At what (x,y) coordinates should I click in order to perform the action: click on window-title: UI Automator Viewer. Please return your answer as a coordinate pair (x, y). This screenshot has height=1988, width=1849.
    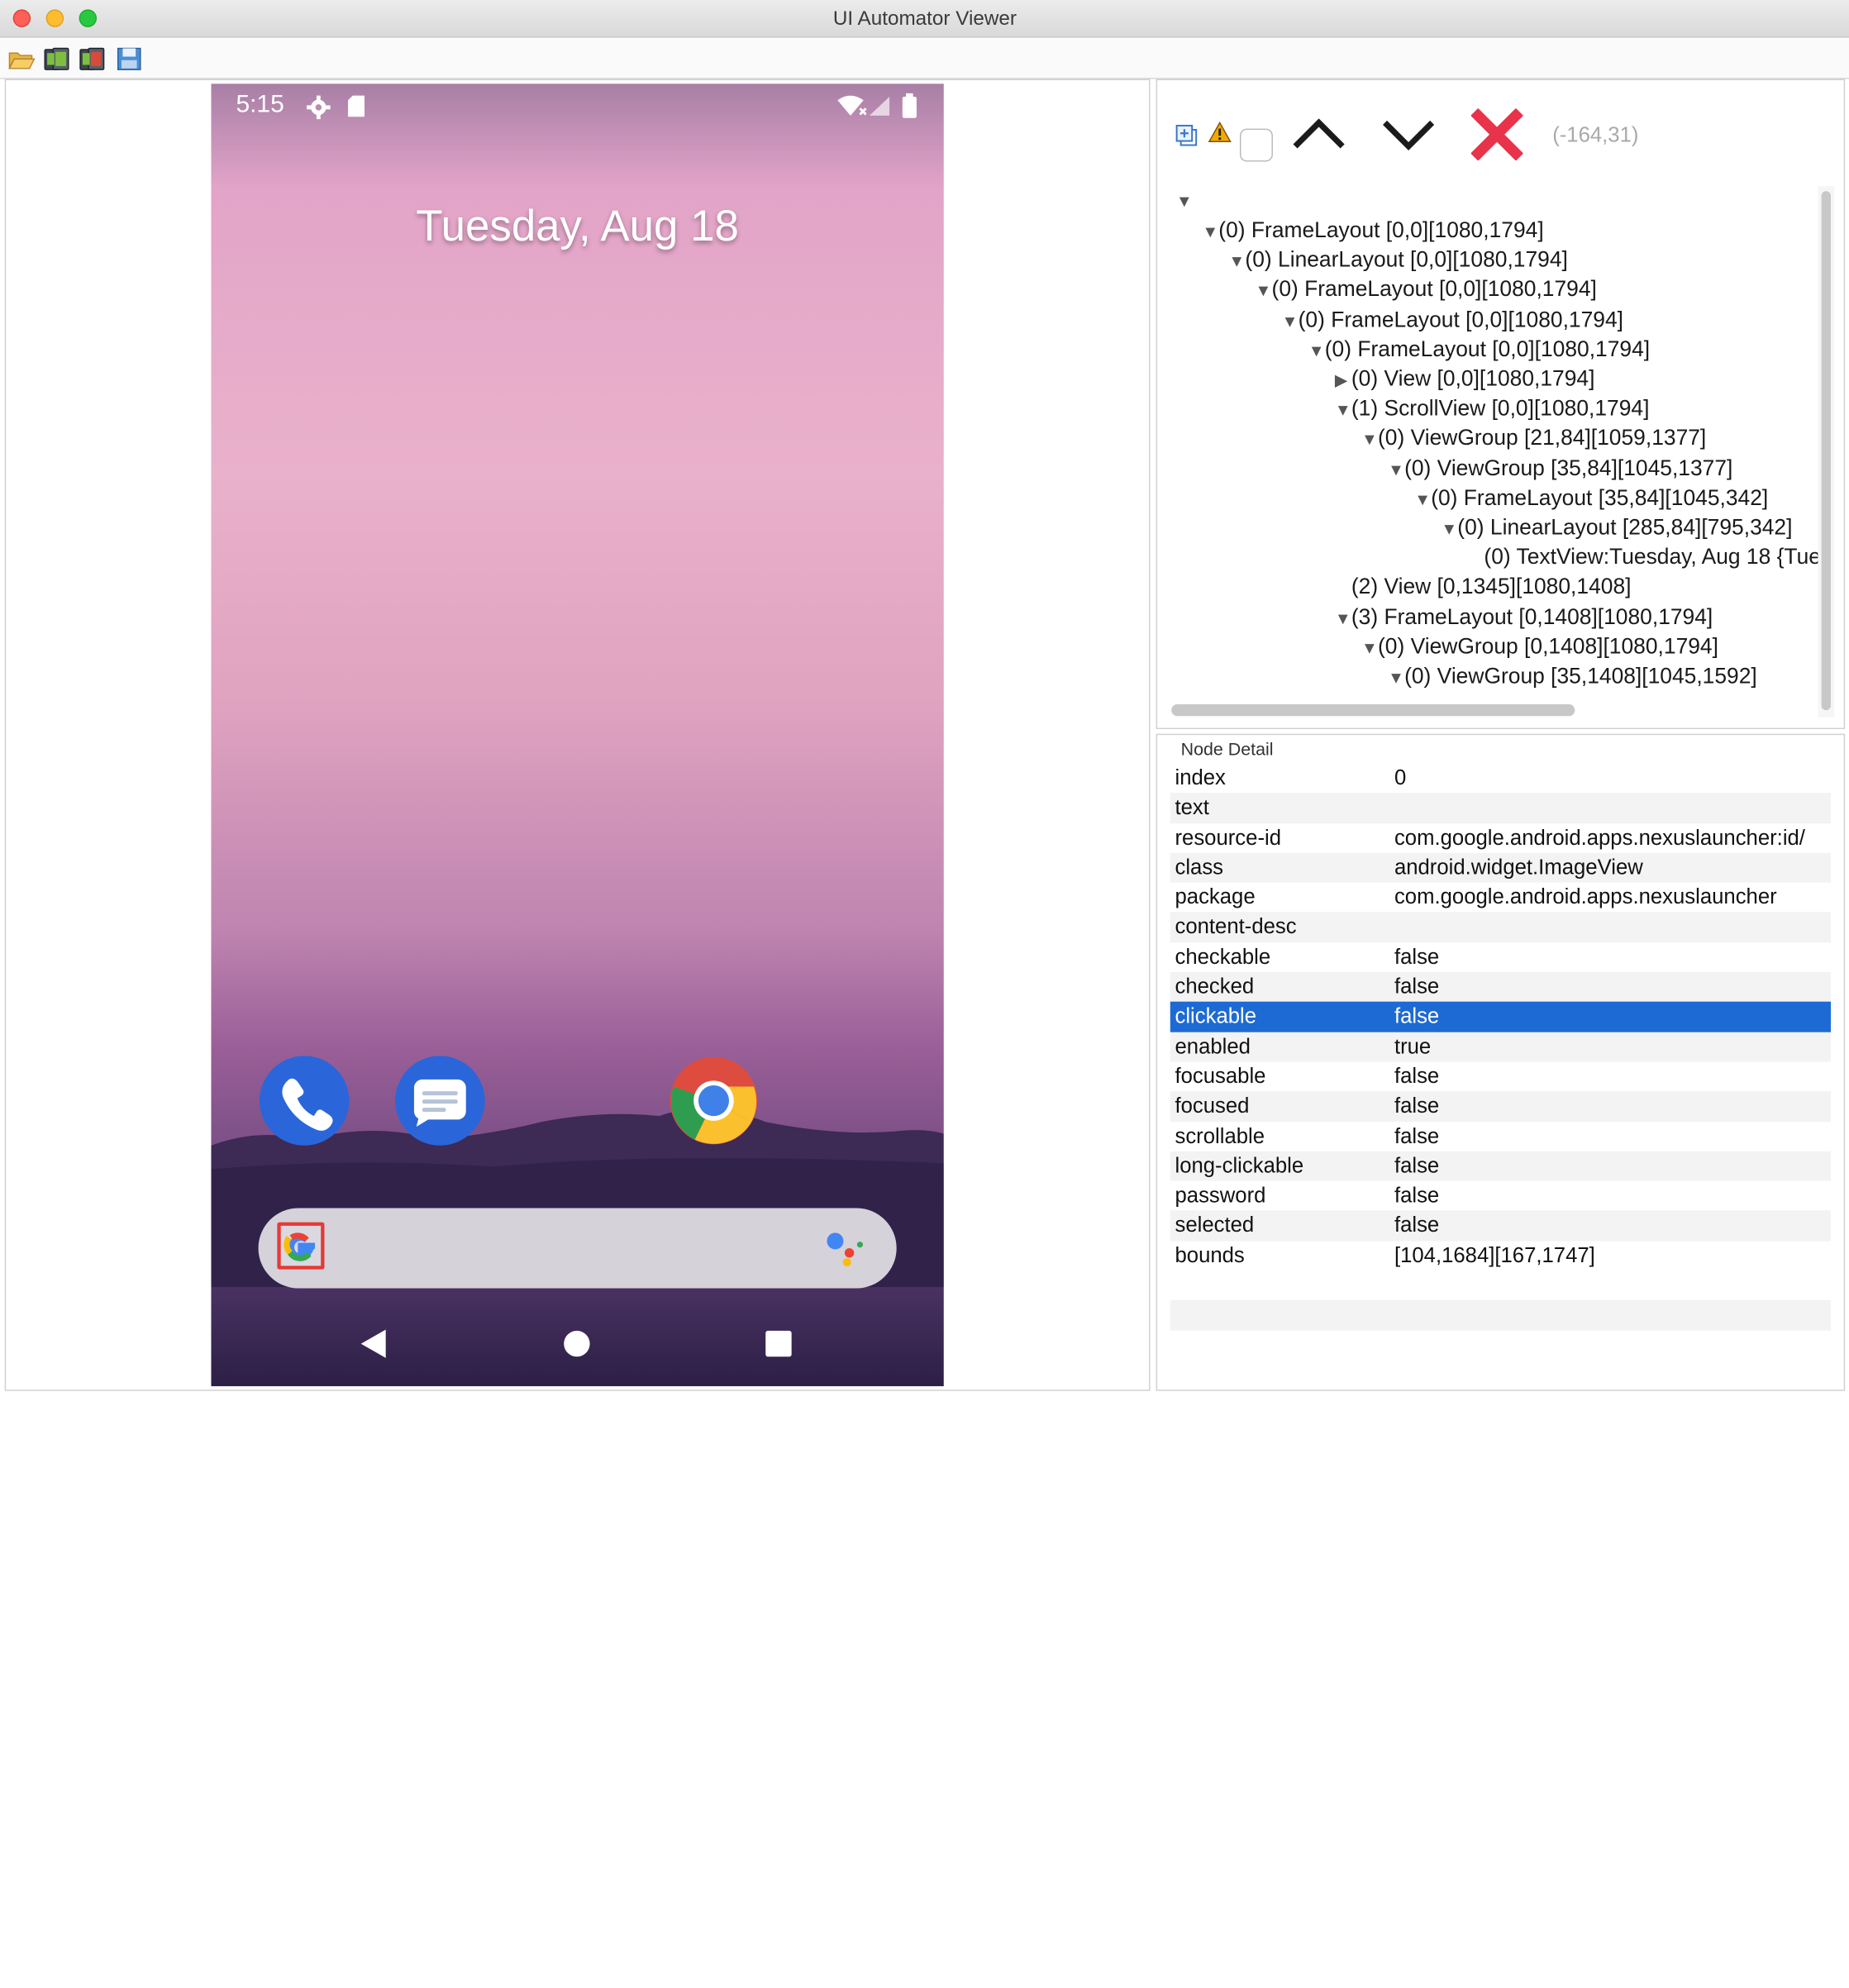
    Looking at the image, I should click on (924, 18).